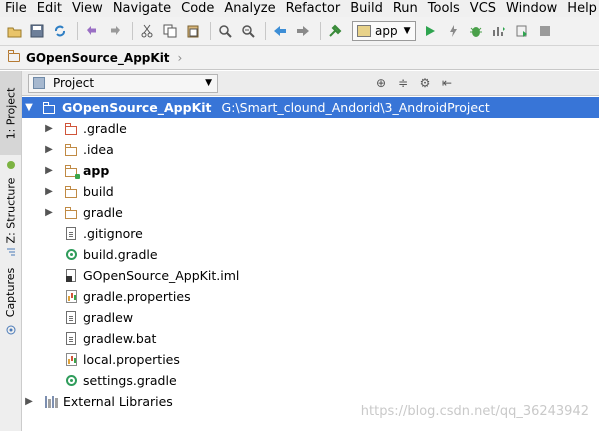 This screenshot has width=599, height=431. Describe the element at coordinates (197, 8) in the screenshot. I see `menu-code: Code` at that location.